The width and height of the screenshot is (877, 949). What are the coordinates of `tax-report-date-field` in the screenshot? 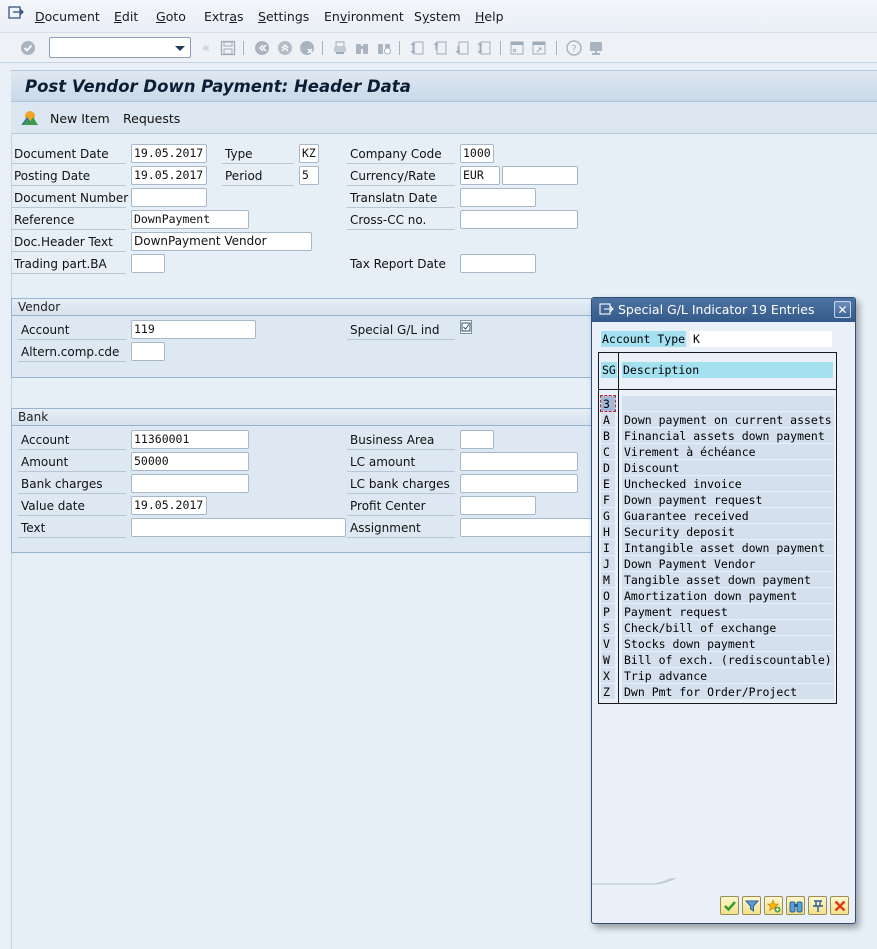 It's located at (498, 263).